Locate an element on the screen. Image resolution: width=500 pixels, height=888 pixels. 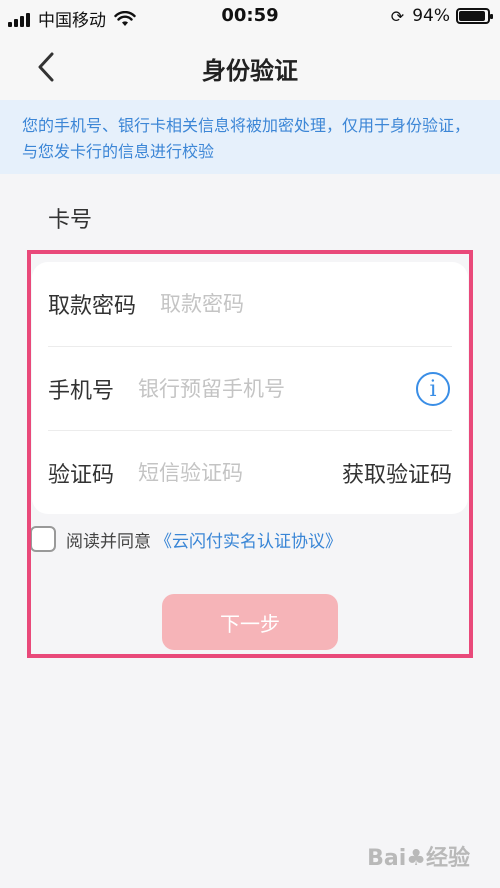
security-notice: 您的手机号、银行卡相关信息将被加密处理，仅用于身份验证，与您发卡行的信息进行校验 is located at coordinates (250, 137).